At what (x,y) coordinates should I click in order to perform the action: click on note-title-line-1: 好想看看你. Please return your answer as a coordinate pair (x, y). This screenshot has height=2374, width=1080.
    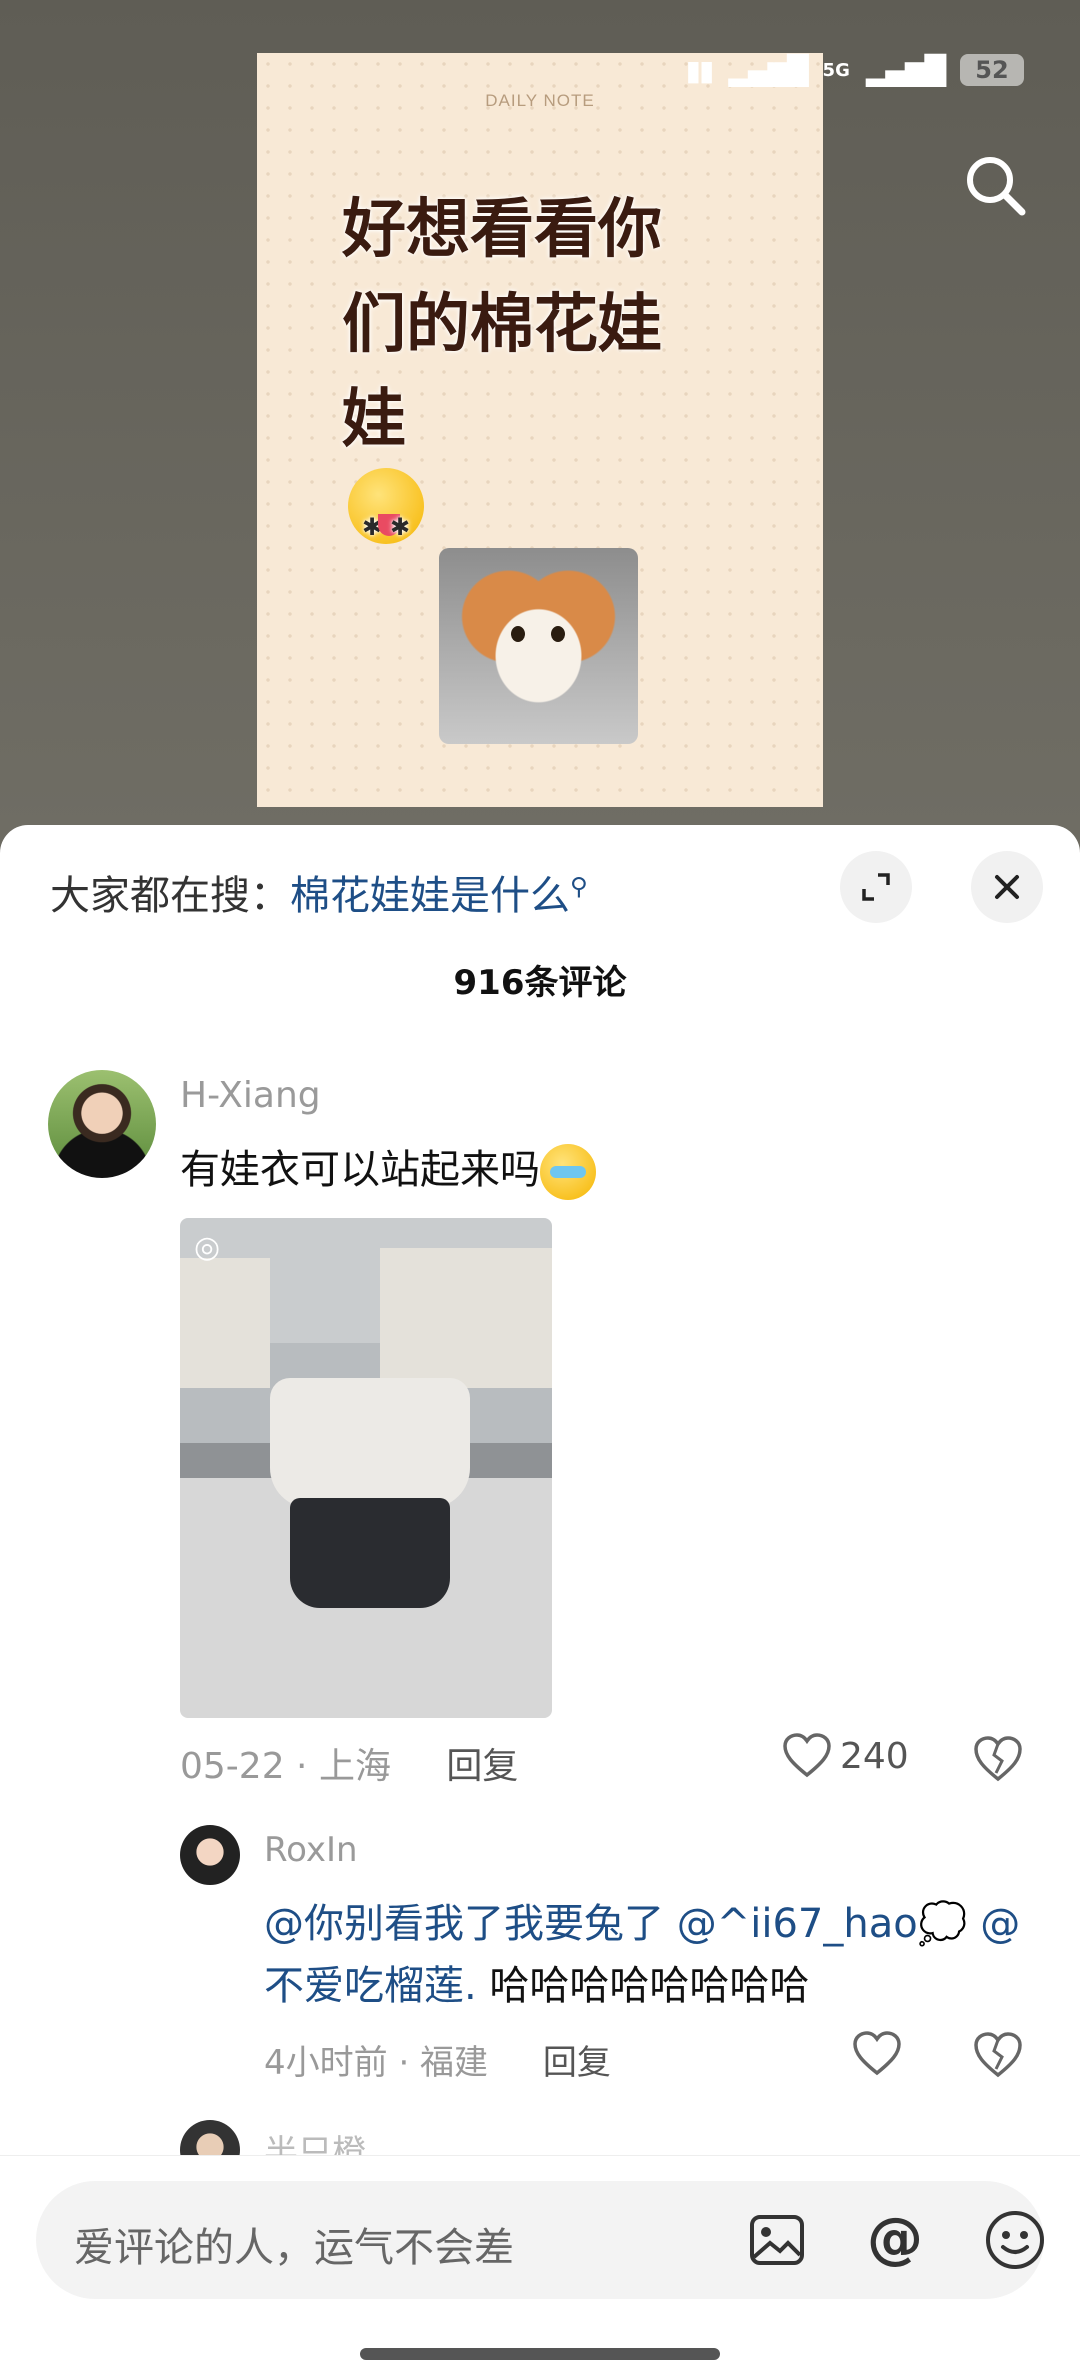
    Looking at the image, I should click on (502, 230).